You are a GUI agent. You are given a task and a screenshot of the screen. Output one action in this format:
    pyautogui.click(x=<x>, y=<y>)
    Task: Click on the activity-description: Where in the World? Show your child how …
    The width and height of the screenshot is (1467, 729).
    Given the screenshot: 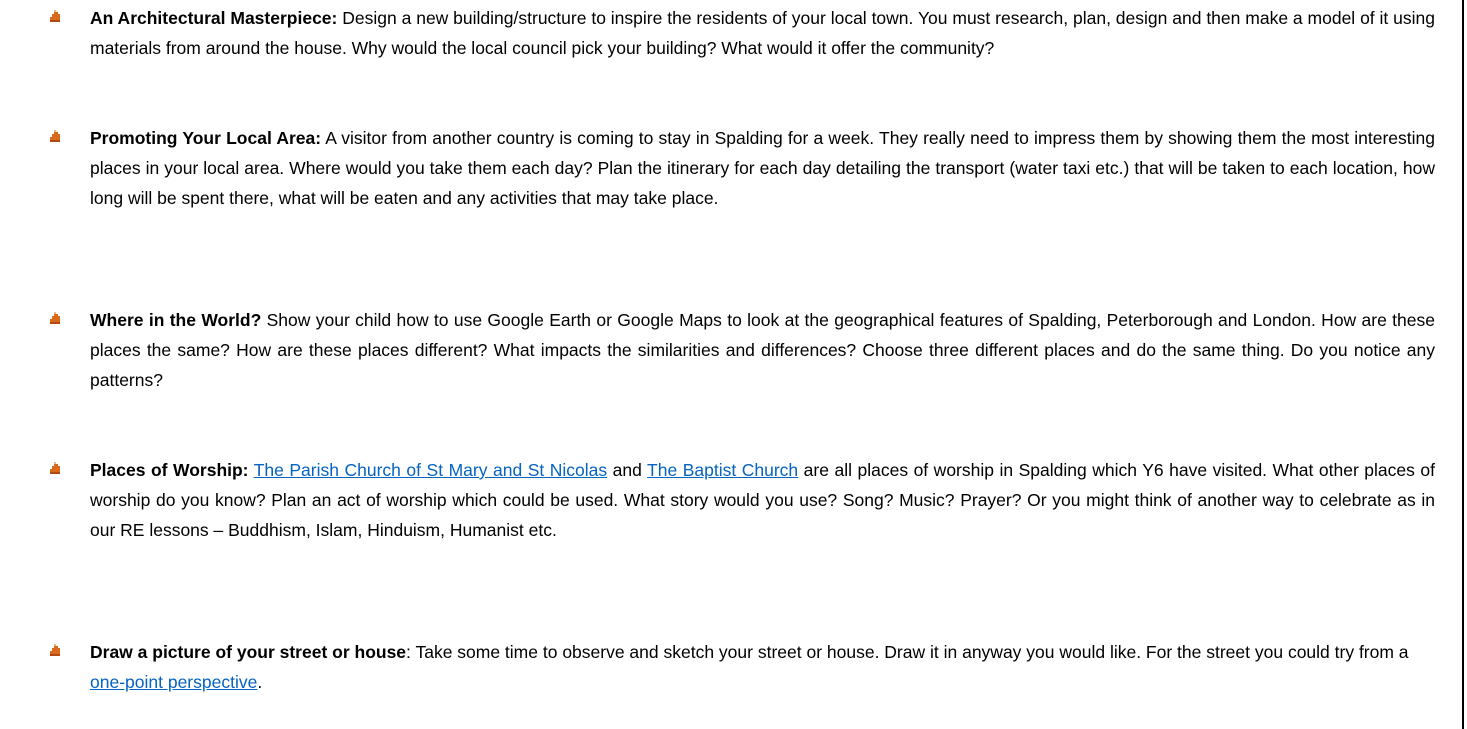 What is the action you would take?
    pyautogui.click(x=762, y=350)
    